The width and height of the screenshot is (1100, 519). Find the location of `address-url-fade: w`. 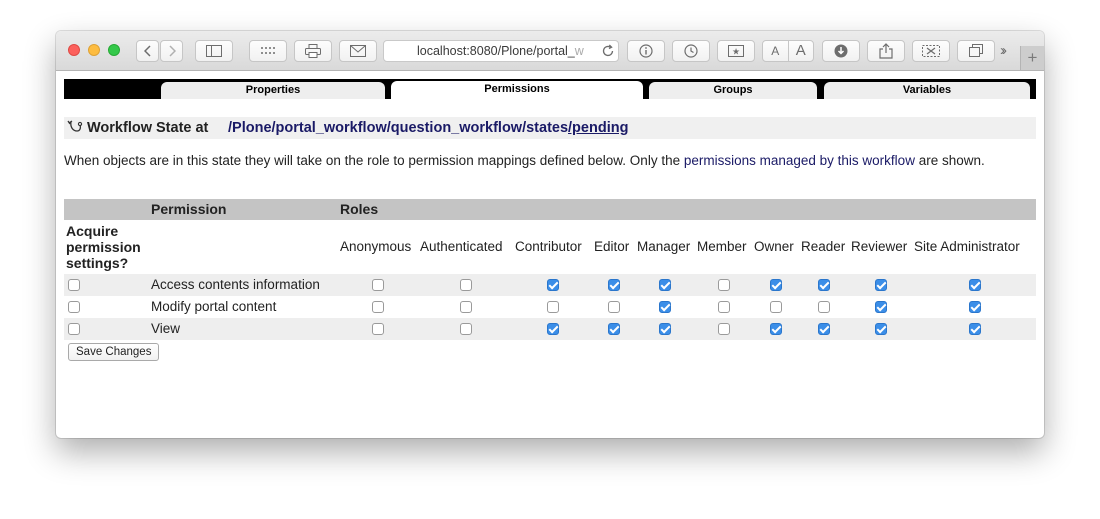

address-url-fade: w is located at coordinates (579, 51).